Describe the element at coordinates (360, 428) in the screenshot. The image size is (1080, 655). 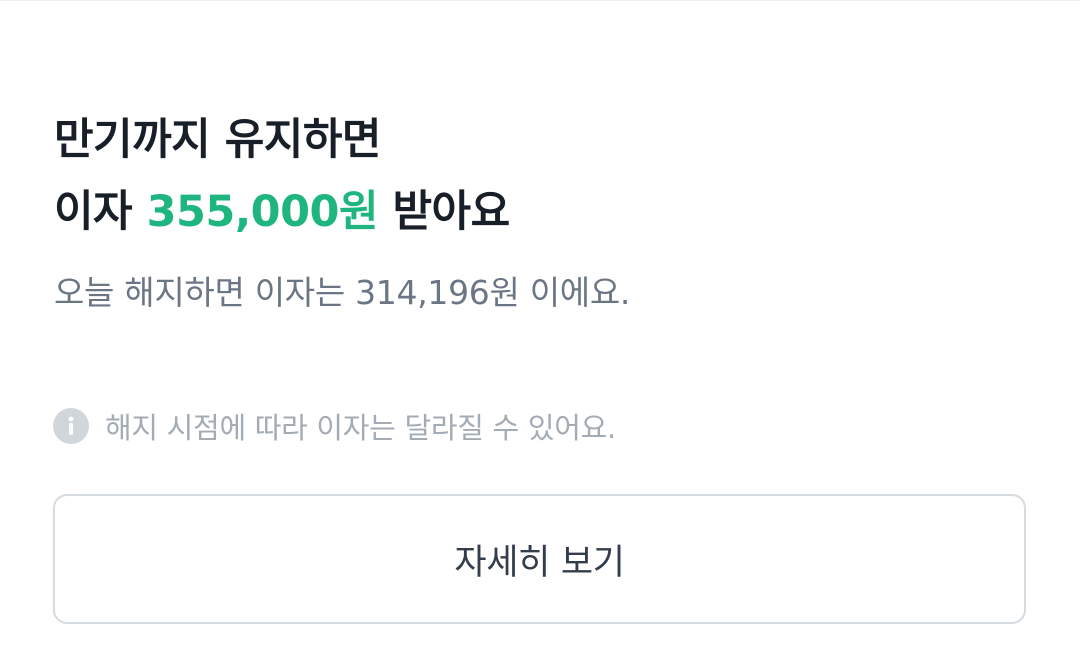
I see `notice-text: 해지 시점에 따라 이자는 달라질 수 있어요.` at that location.